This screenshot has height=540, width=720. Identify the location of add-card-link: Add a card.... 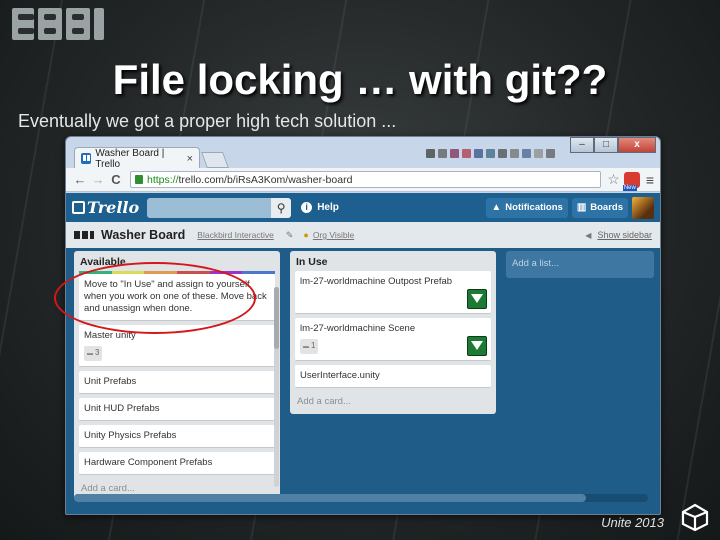
(393, 403).